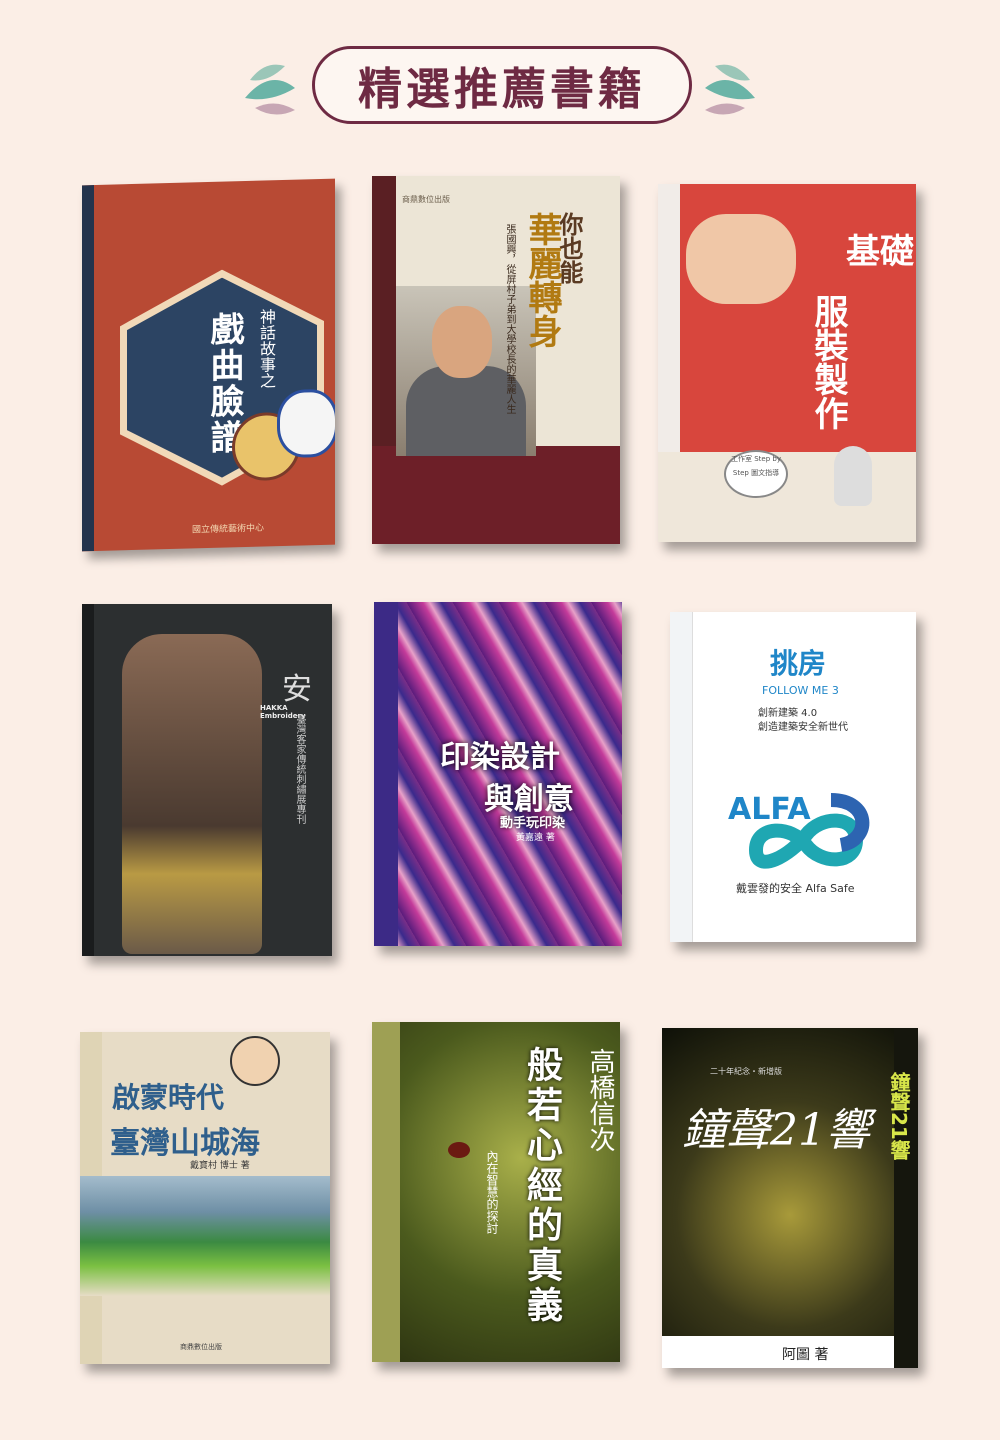 The image size is (1000, 1440). Describe the element at coordinates (500, 757) in the screenshot. I see `book-title-line1: 印染設計` at that location.